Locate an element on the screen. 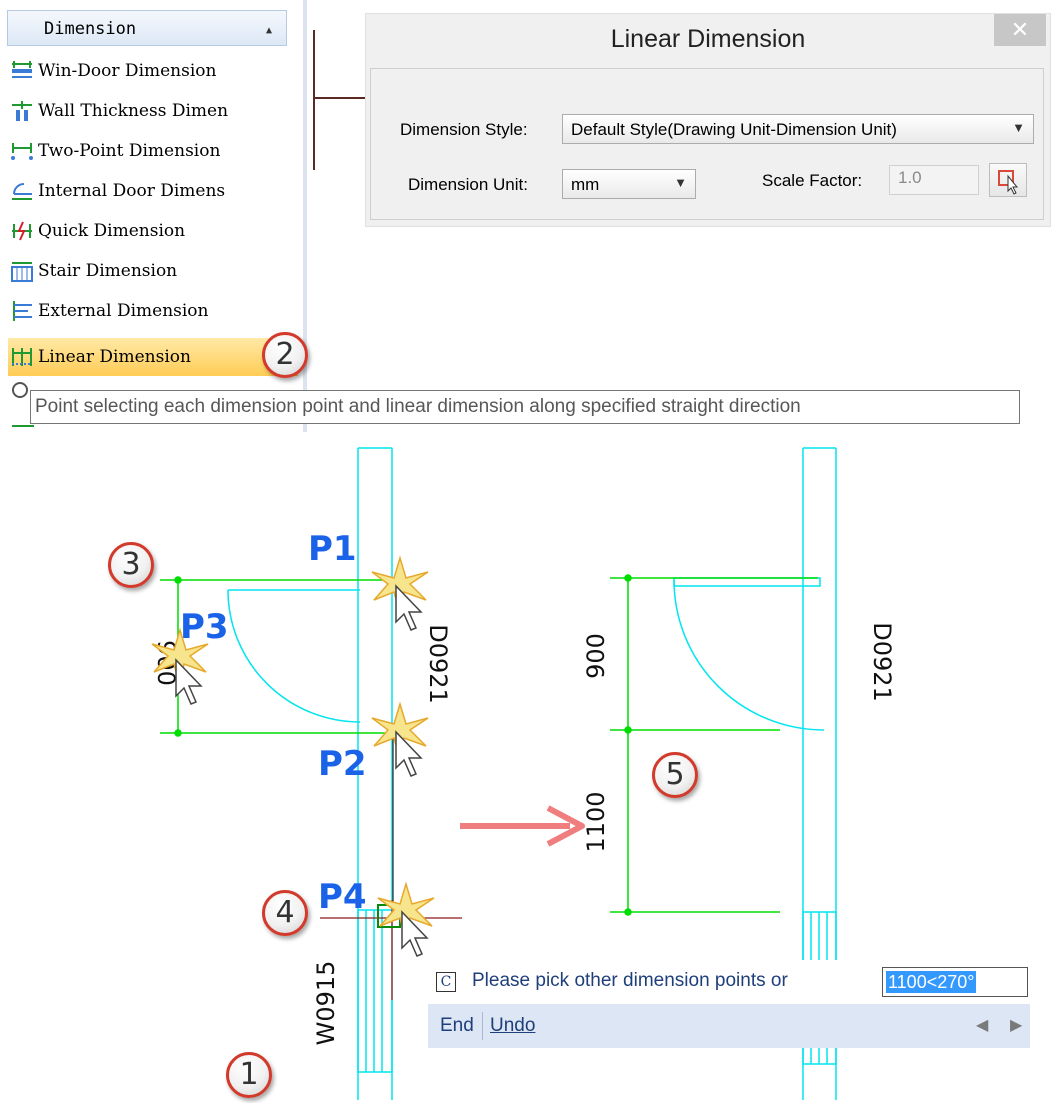 The height and width of the screenshot is (1103, 1051). left-window-tag: W0915 is located at coordinates (326, 1003).